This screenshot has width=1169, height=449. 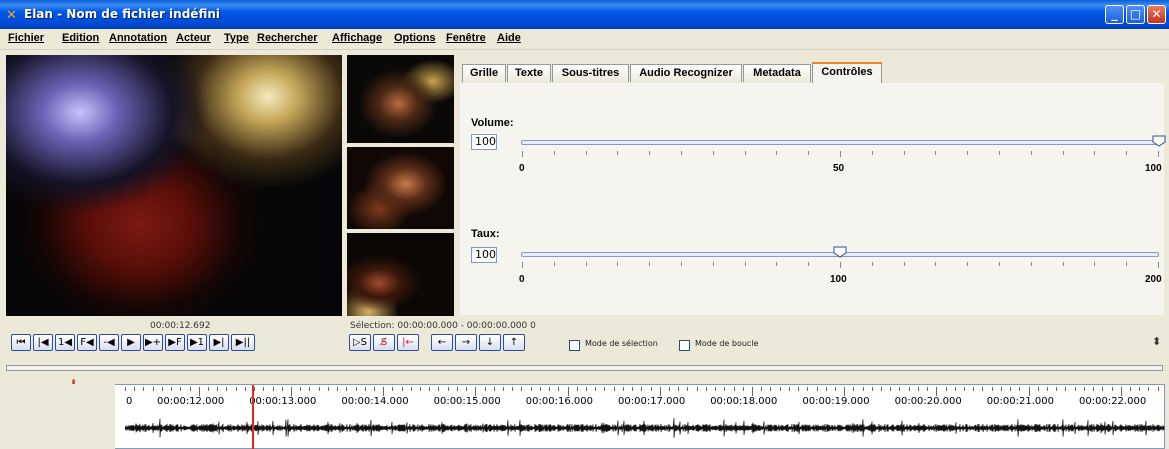 I want to click on loop-mode-checkbox, so click(x=684, y=345).